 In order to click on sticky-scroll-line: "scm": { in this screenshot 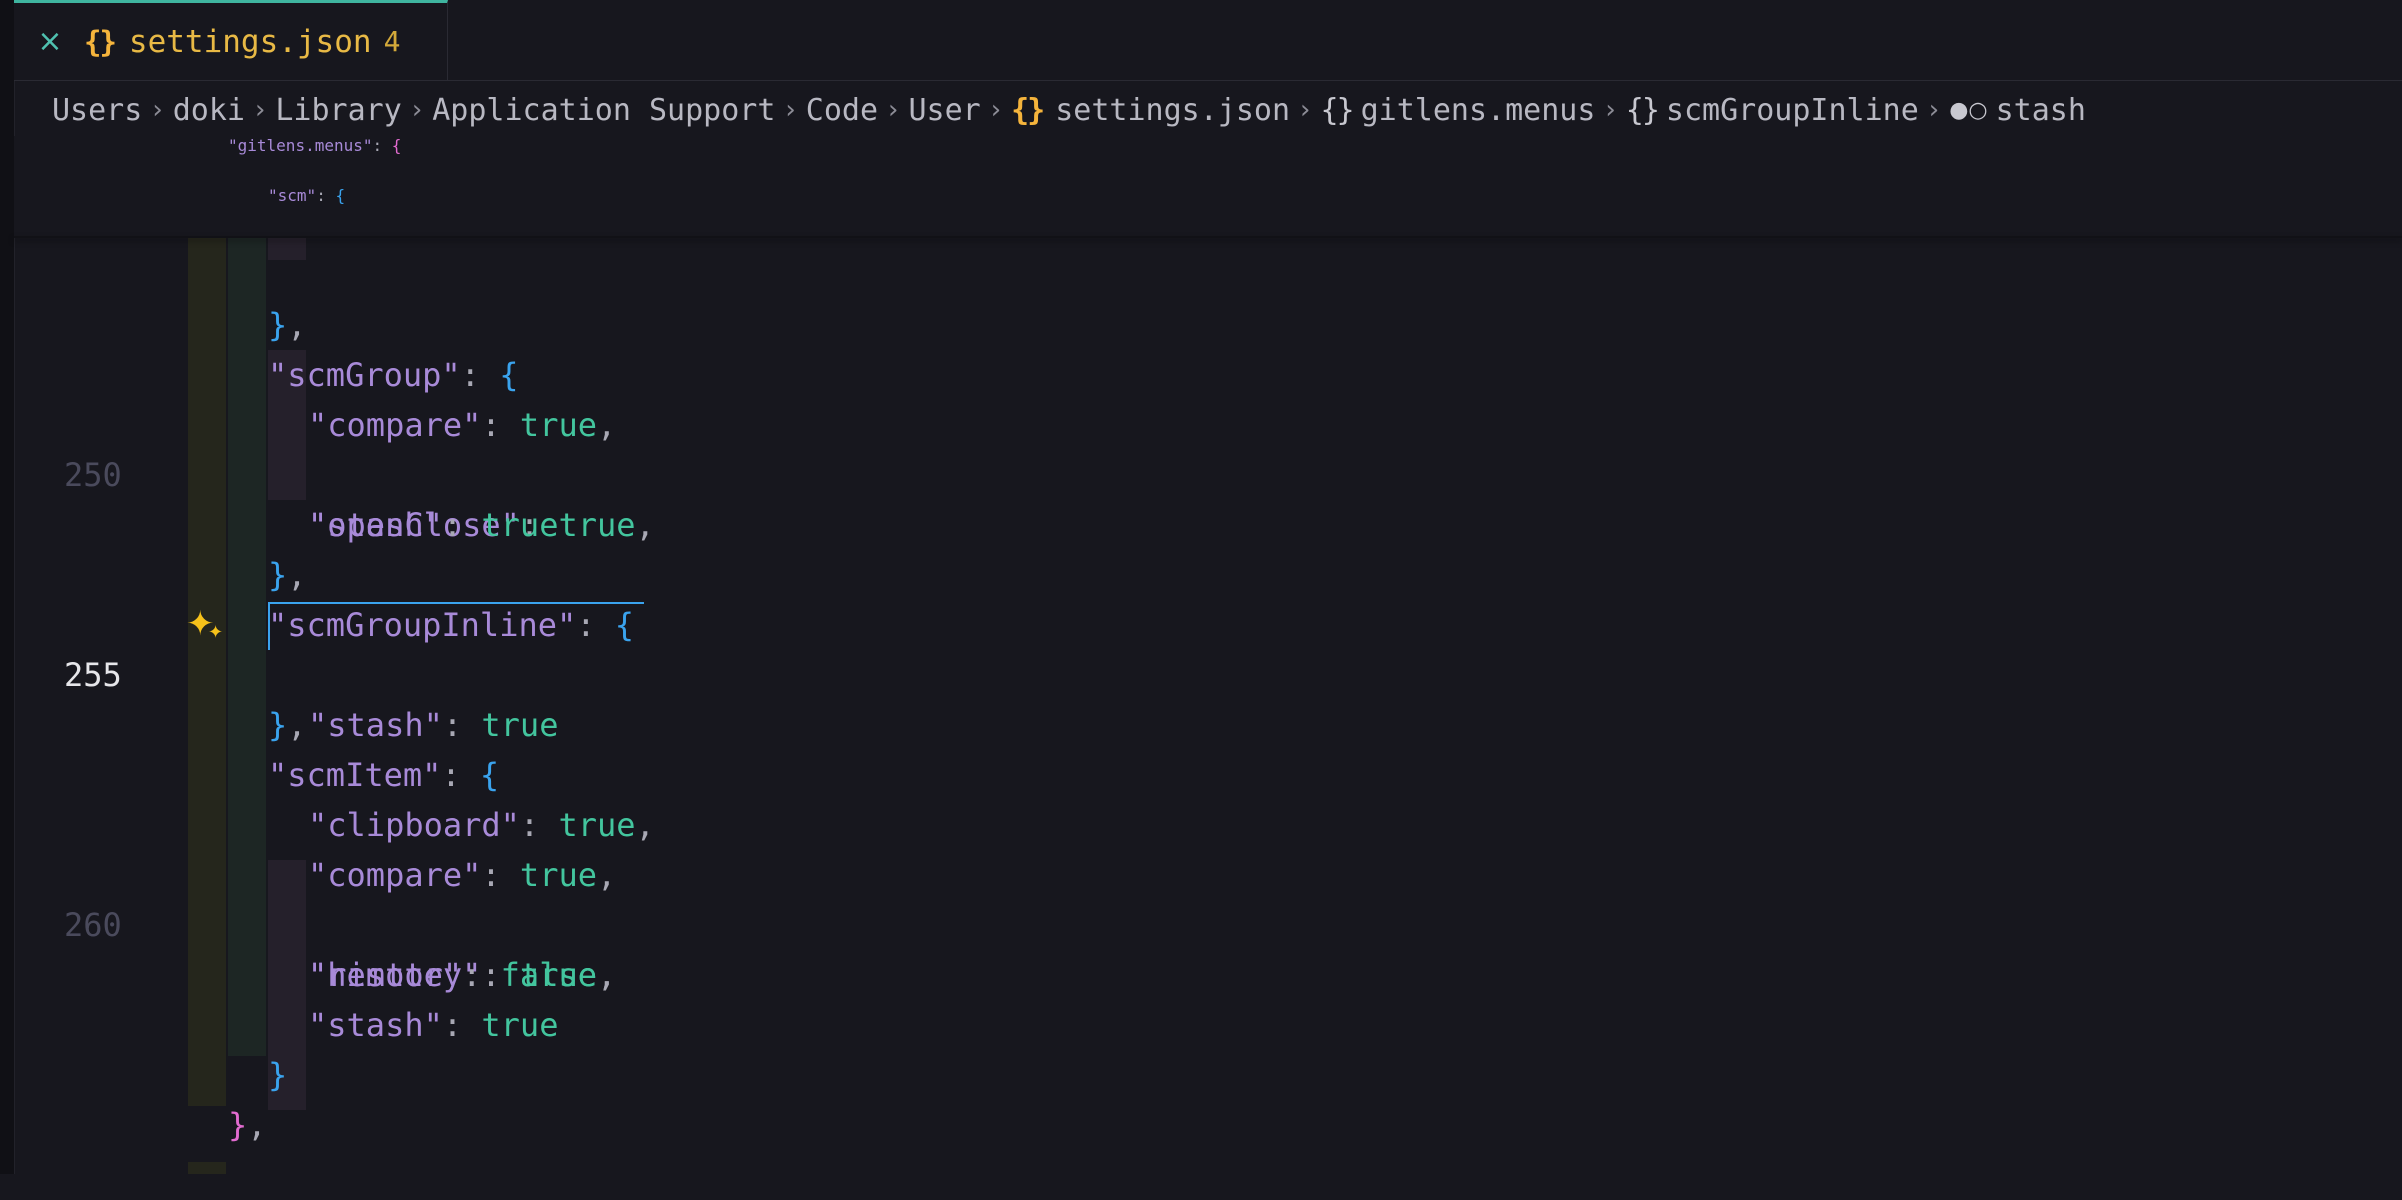, I will do `click(1208, 211)`.